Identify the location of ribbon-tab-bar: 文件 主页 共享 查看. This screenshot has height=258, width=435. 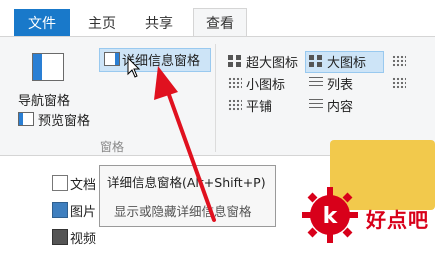
(217, 18).